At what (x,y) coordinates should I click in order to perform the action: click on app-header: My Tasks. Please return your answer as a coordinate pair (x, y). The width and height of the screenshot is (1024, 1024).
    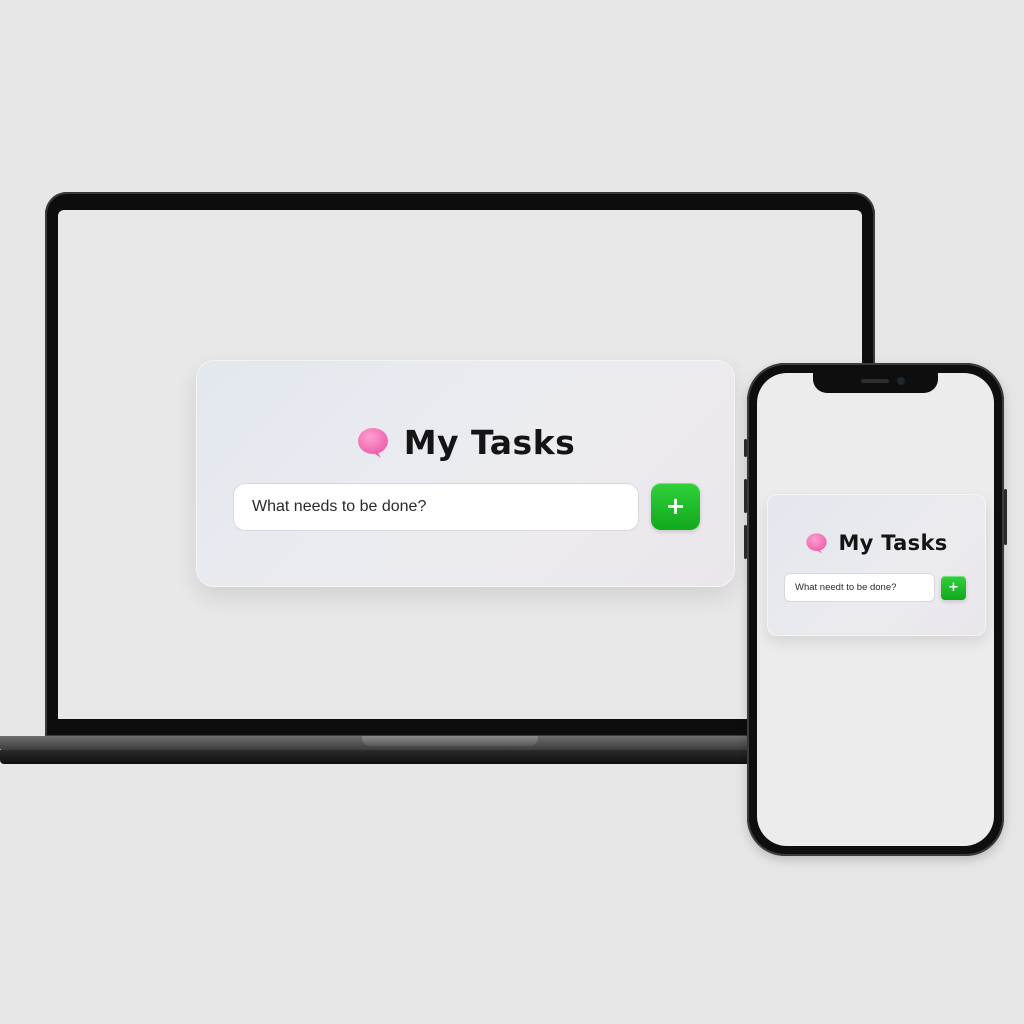
    Looking at the image, I should click on (465, 442).